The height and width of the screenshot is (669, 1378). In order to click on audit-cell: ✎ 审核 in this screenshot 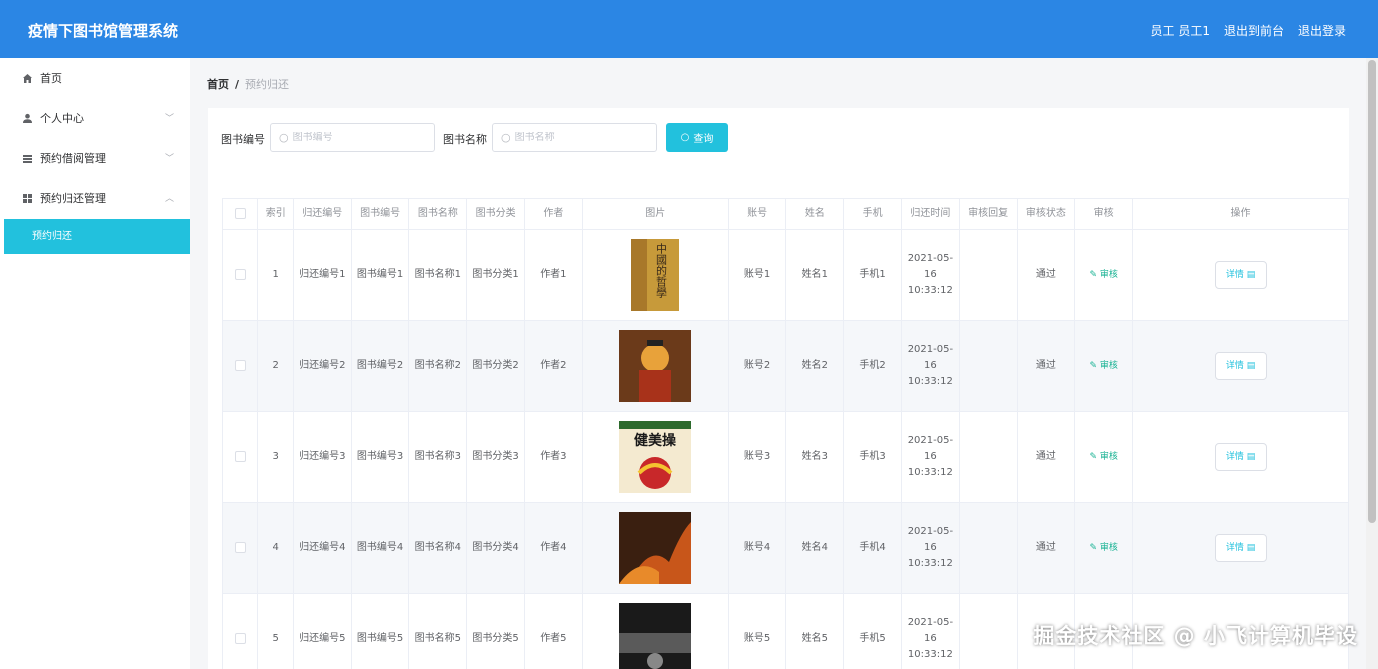, I will do `click(1104, 548)`.